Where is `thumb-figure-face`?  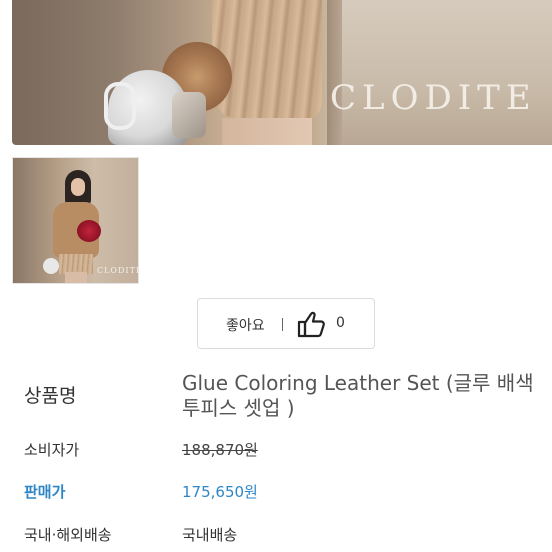
thumb-figure-face is located at coordinates (78, 187).